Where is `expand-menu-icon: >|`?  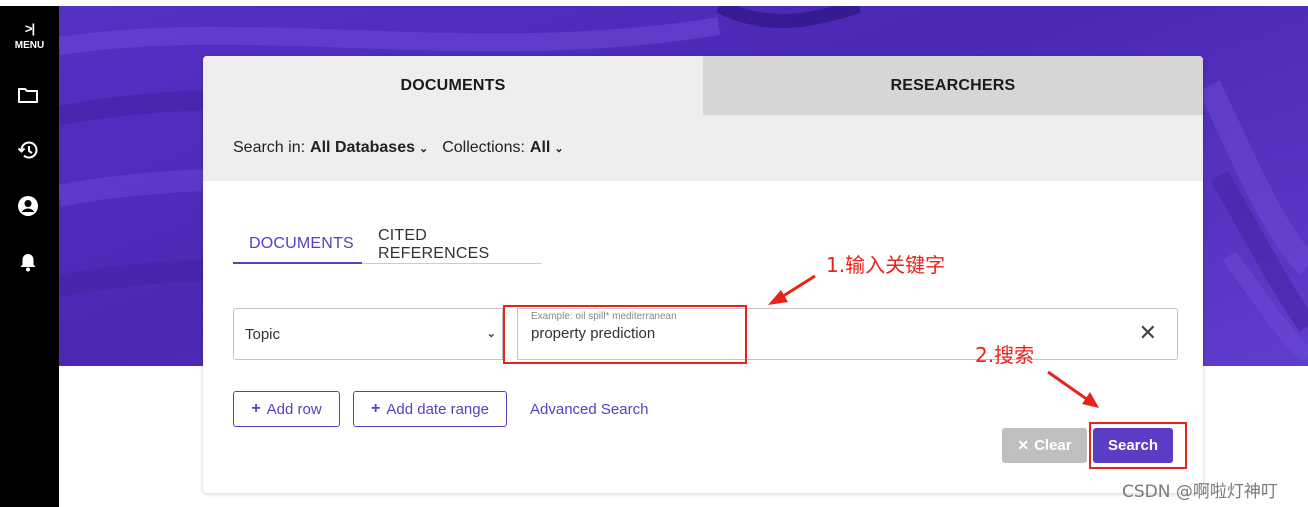
expand-menu-icon: >| is located at coordinates (29, 28).